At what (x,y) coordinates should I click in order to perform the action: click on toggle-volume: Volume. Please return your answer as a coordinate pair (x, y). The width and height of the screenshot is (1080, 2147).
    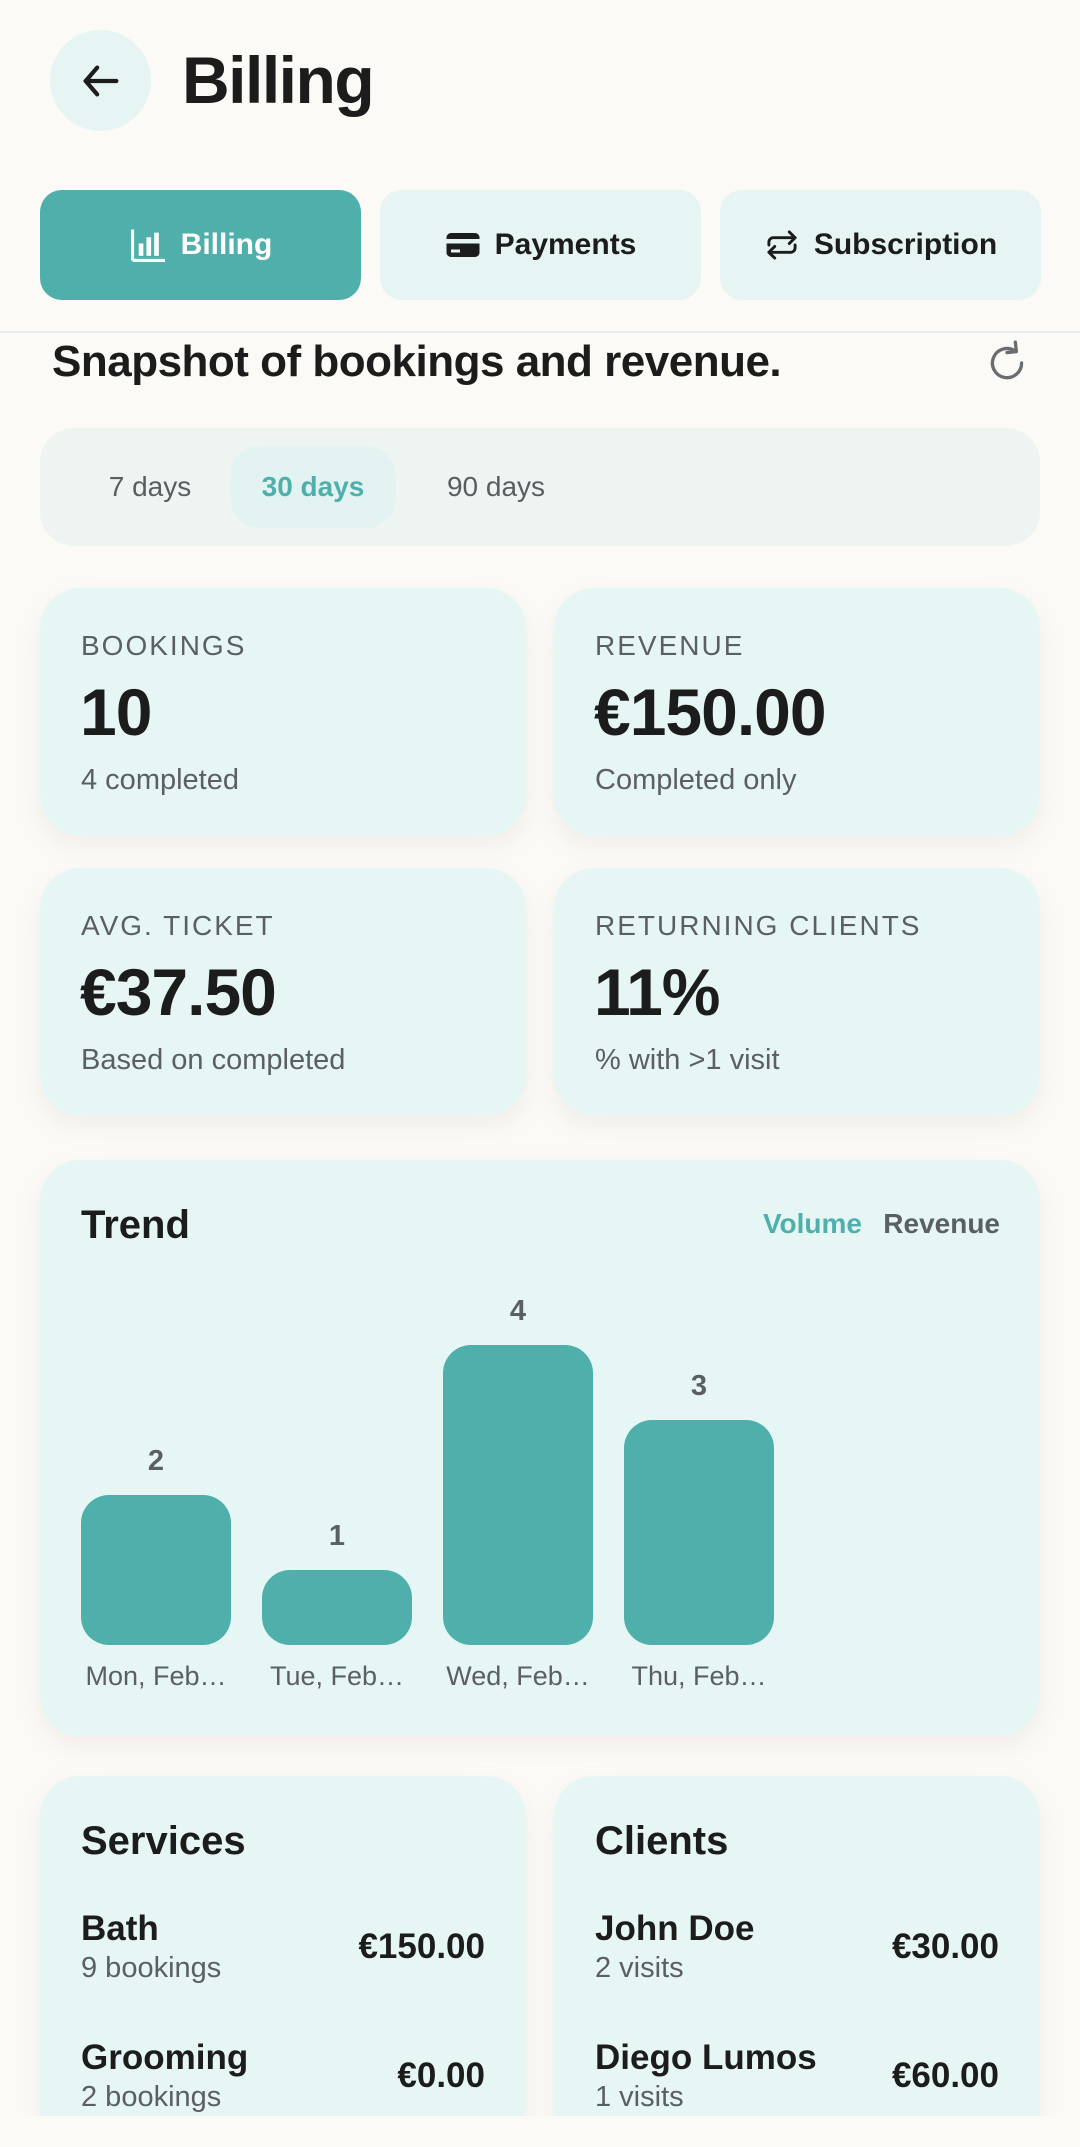
    Looking at the image, I should click on (812, 1224).